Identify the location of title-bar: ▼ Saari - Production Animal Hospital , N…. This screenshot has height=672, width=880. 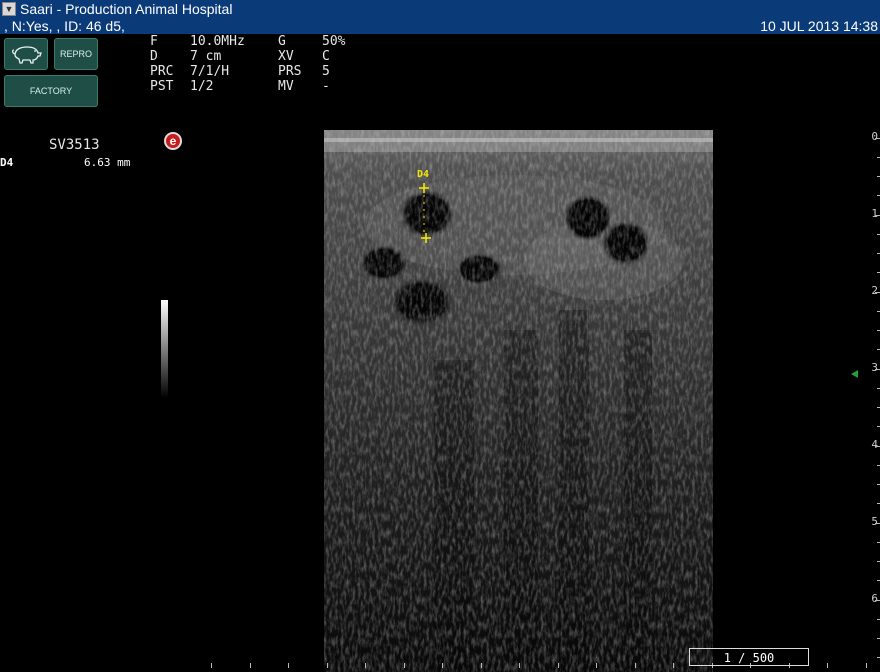
(440, 17).